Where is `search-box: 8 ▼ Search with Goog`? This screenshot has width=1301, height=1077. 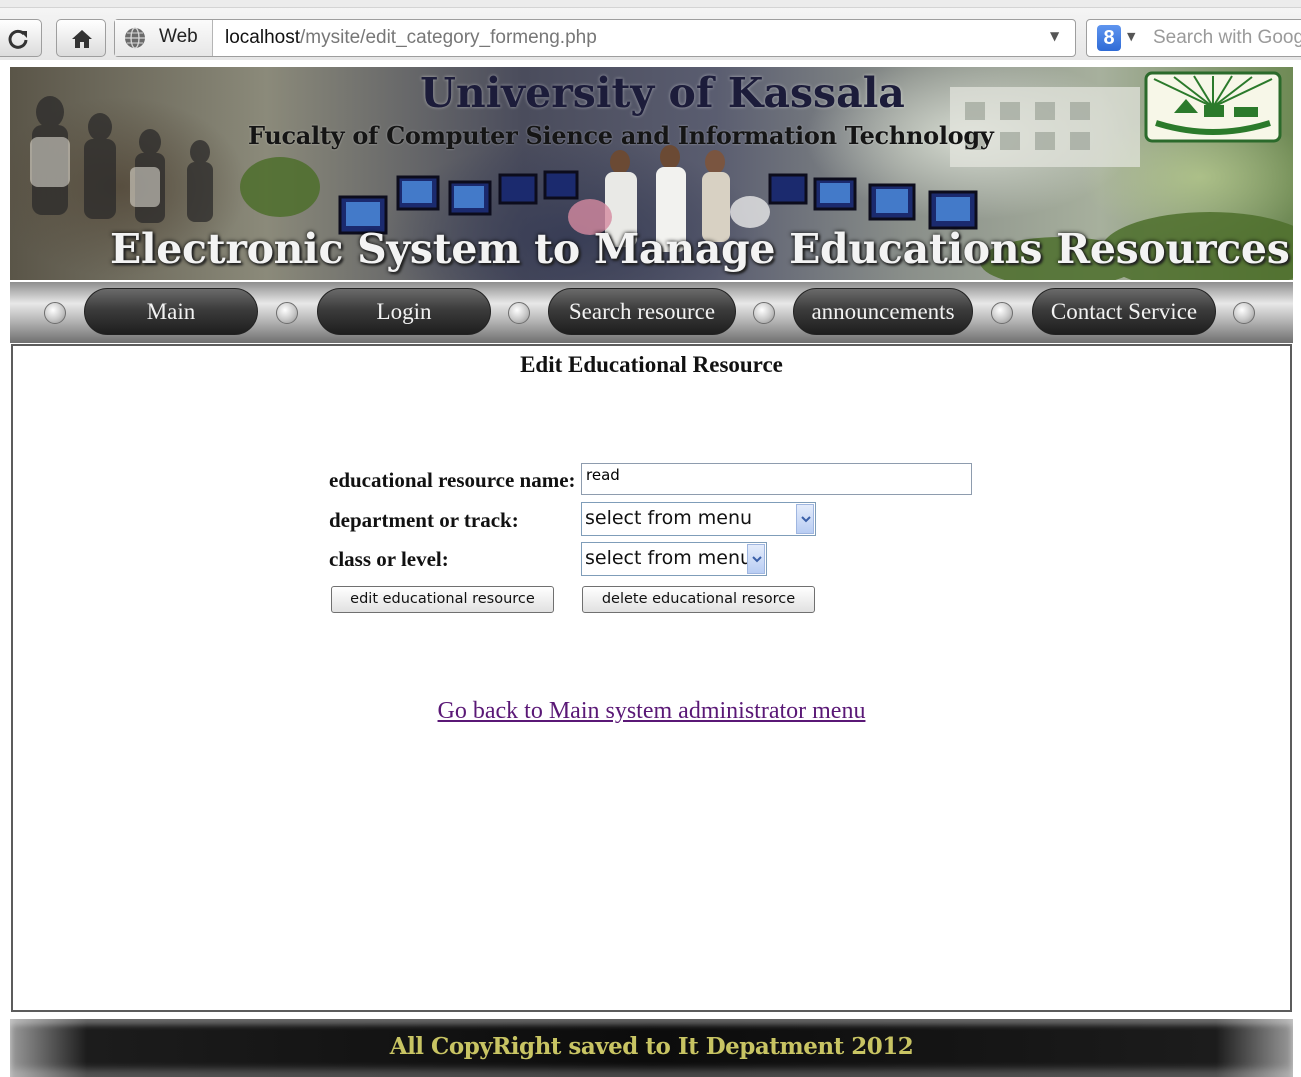
search-box: 8 ▼ Search with Goog is located at coordinates (1193, 38).